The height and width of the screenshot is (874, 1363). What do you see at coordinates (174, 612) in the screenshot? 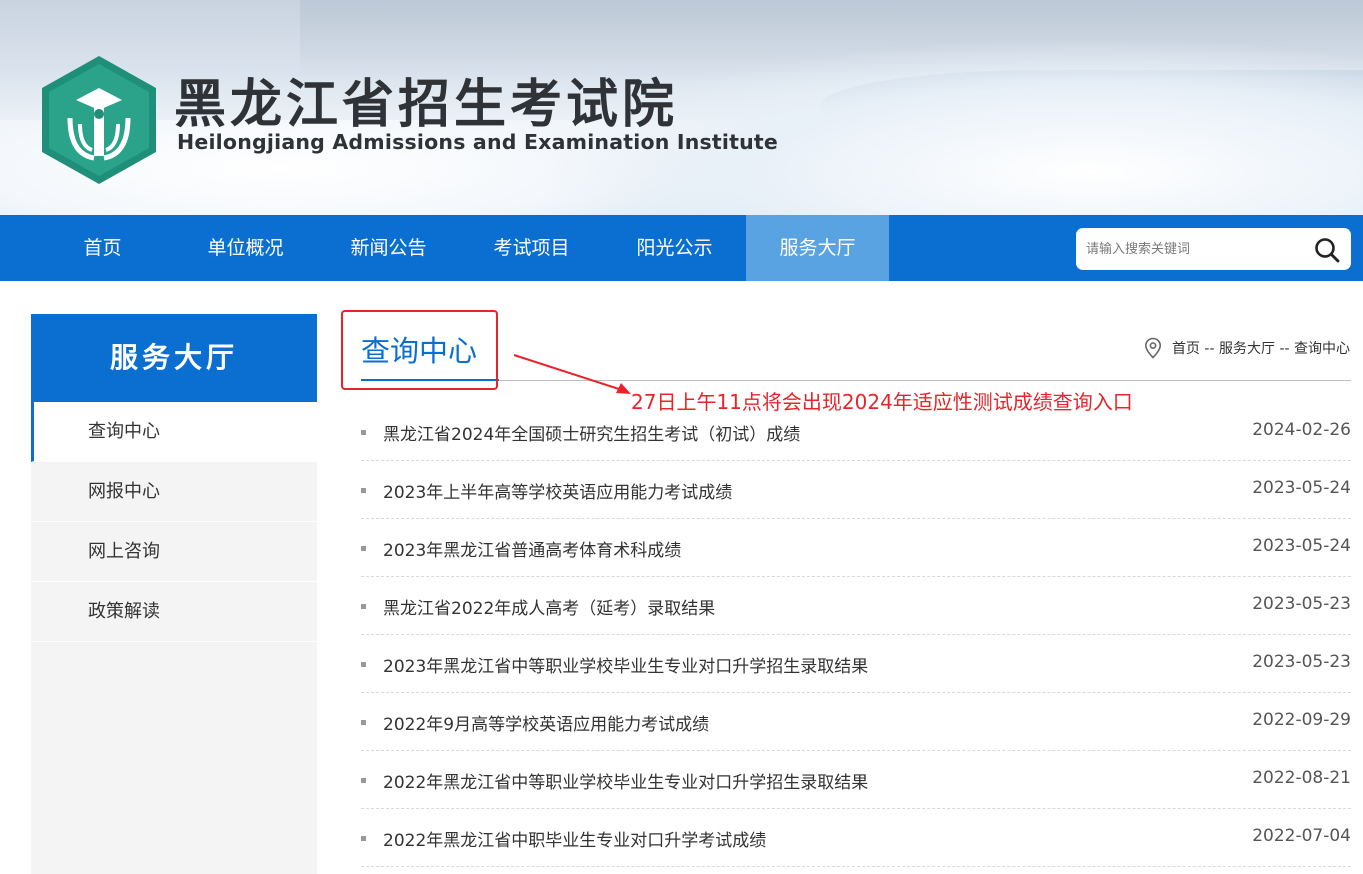
I see `sidebar-item-policy: 政策解读` at bounding box center [174, 612].